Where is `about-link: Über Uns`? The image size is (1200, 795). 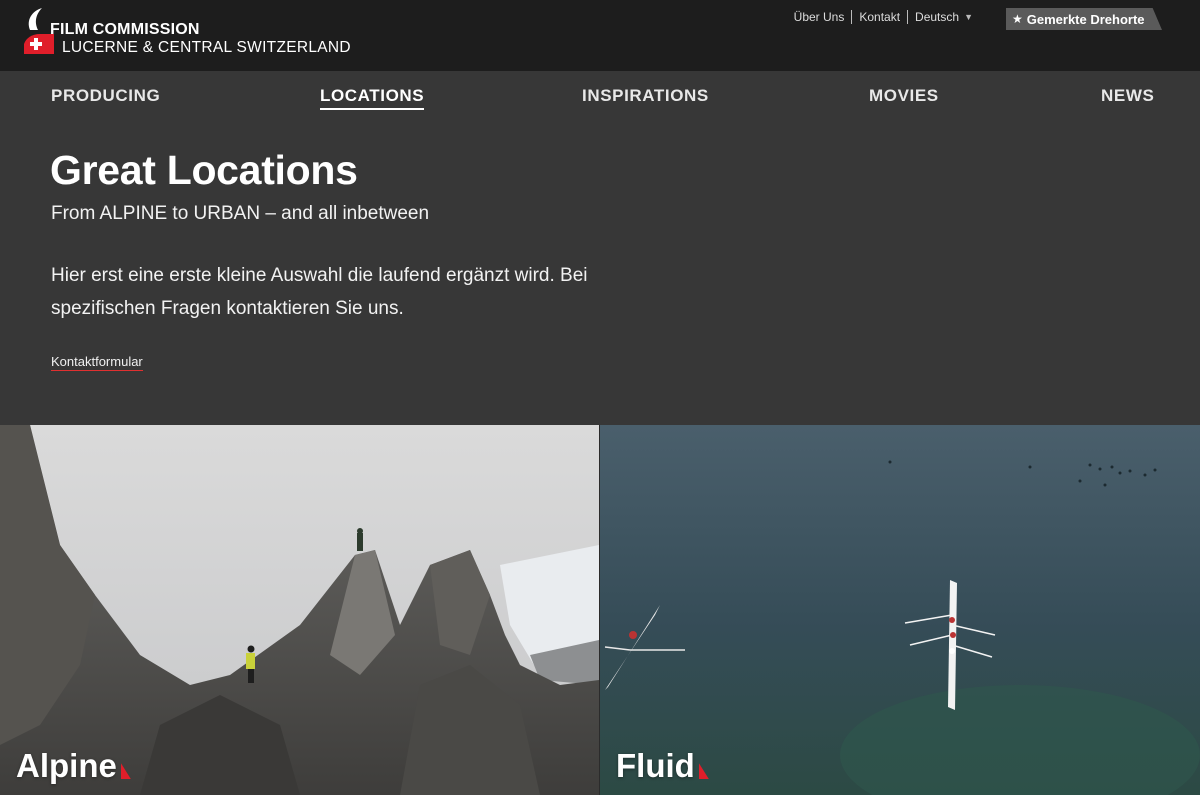
about-link: Über Uns is located at coordinates (819, 17).